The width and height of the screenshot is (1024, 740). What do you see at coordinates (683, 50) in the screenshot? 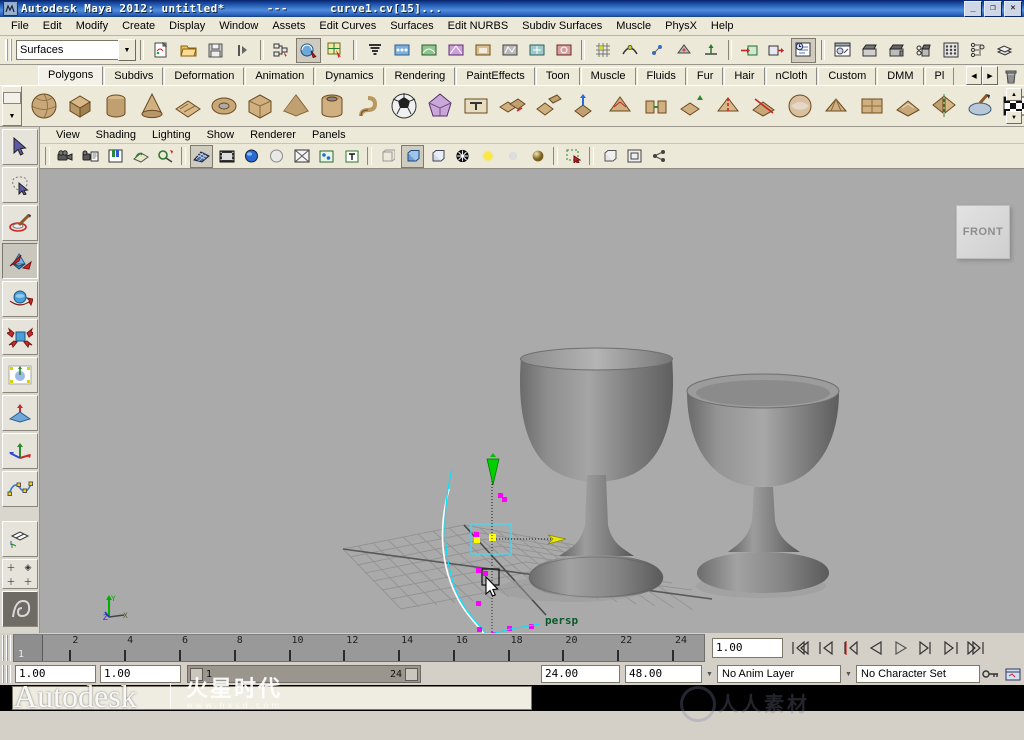
I see `snap-view-plane-icon` at bounding box center [683, 50].